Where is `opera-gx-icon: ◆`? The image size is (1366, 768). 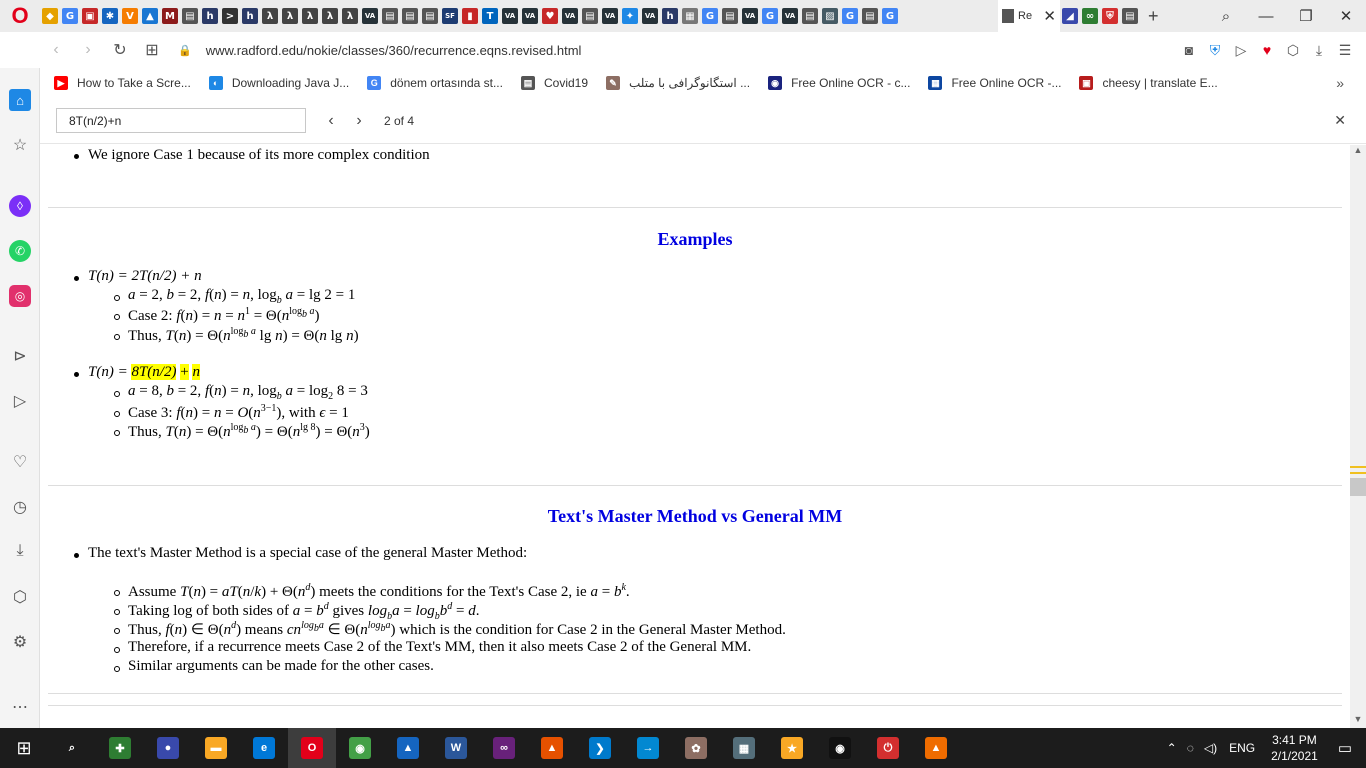
opera-gx-icon: ◆ is located at coordinates (50, 16).